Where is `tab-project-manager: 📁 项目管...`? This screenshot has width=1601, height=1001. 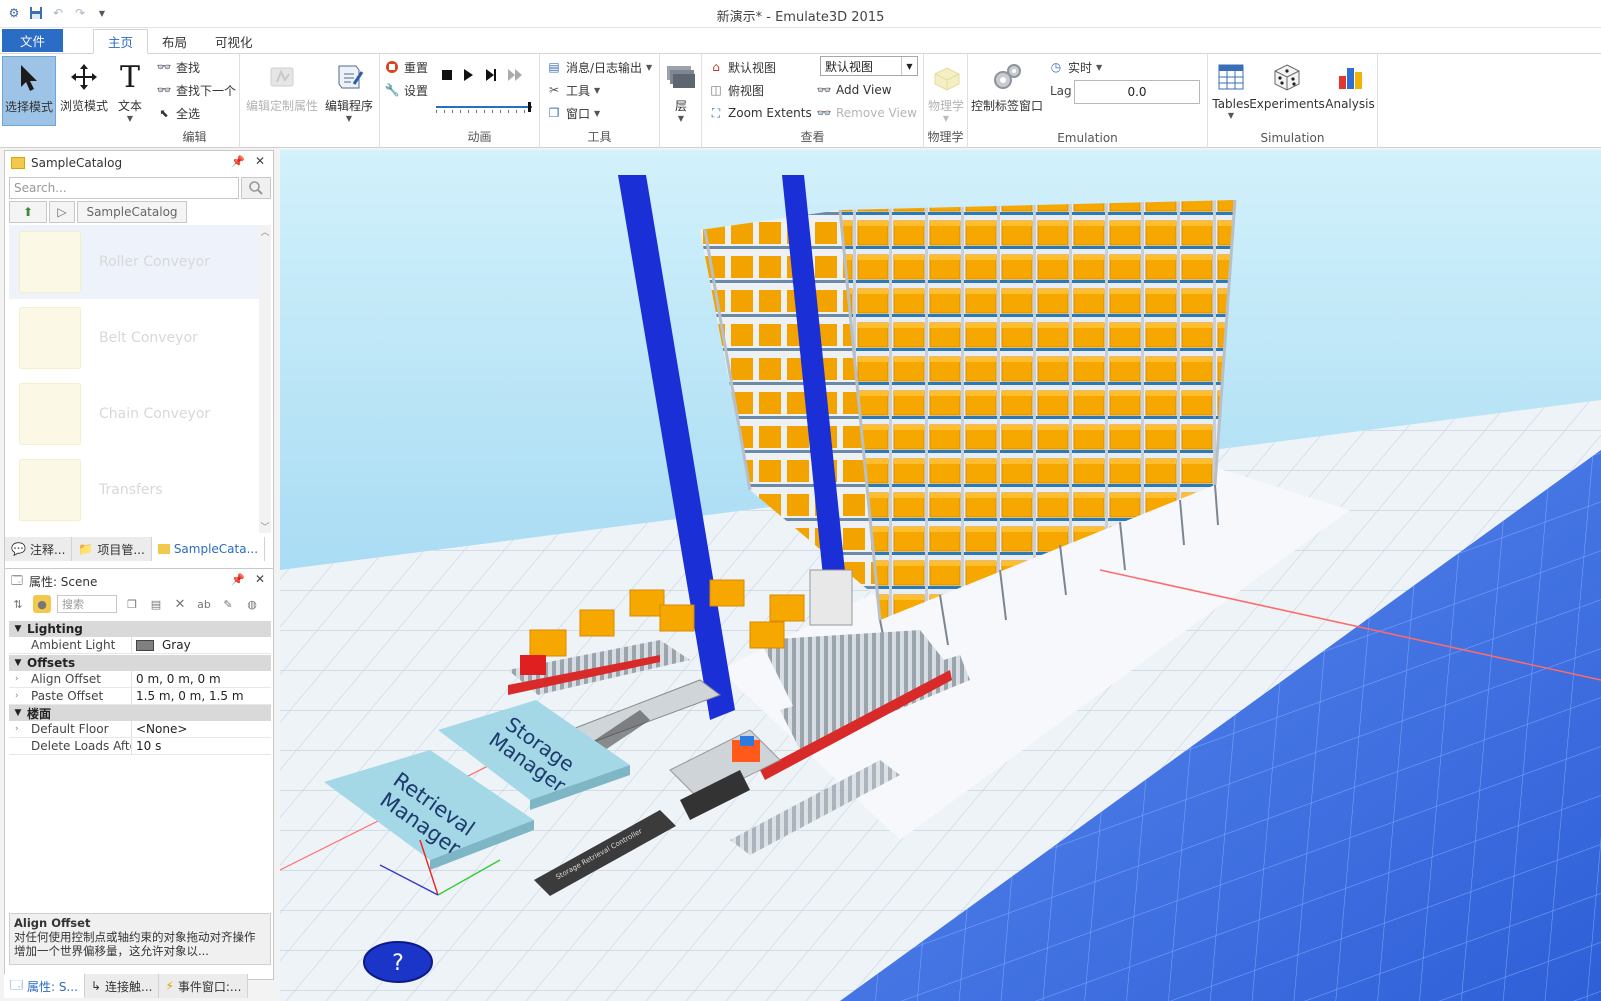
tab-project-manager: 📁 项目管... is located at coordinates (112, 549).